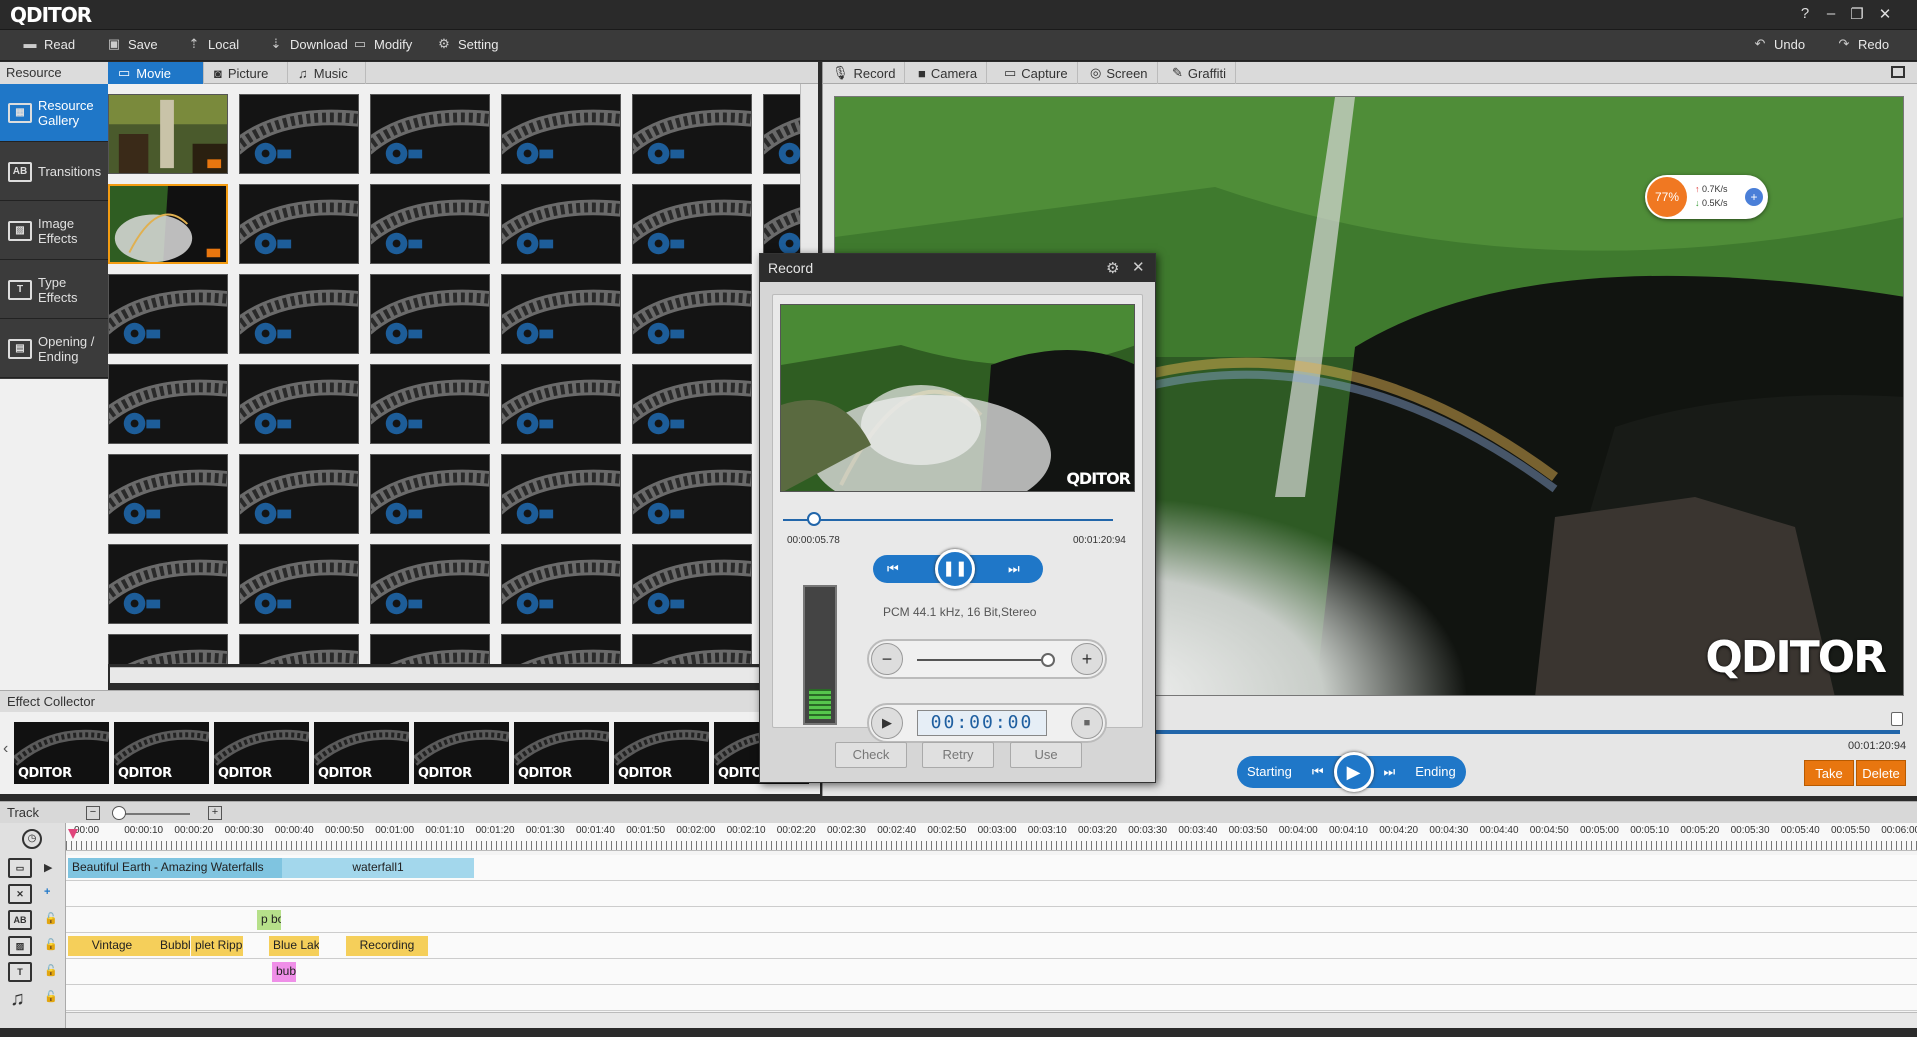 This screenshot has height=1037, width=1917. What do you see at coordinates (1779, 44) in the screenshot?
I see `undo-button: ↶ Undo` at bounding box center [1779, 44].